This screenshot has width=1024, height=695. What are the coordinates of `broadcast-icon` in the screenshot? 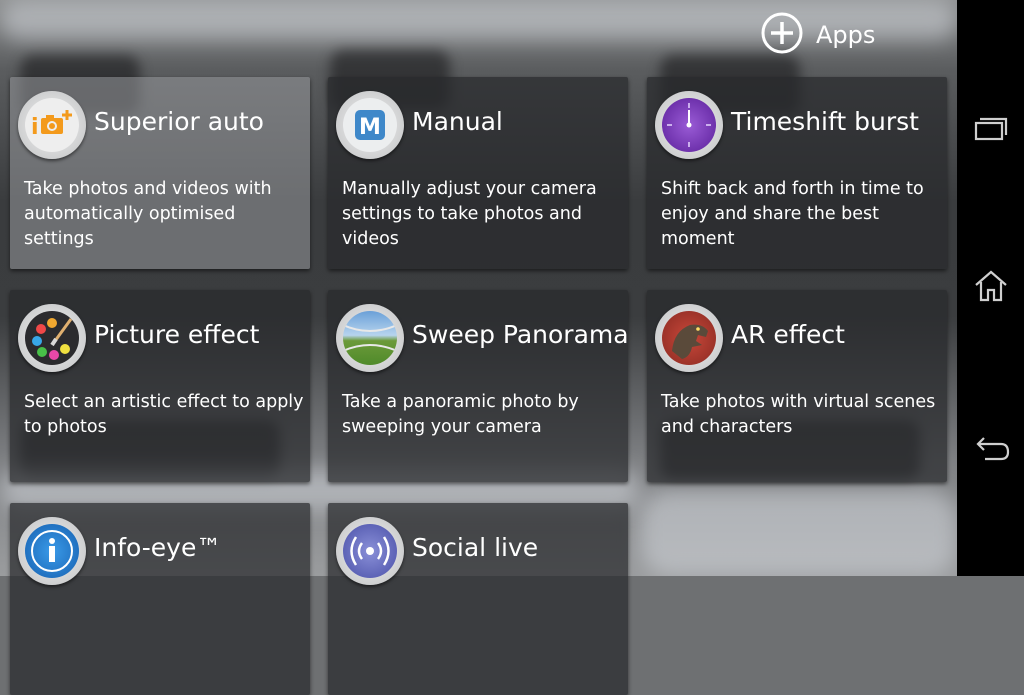 It's located at (370, 551).